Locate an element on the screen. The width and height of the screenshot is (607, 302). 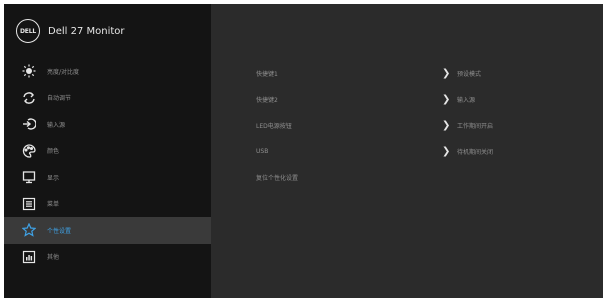
sidebar-item-label: 菜单 is located at coordinates (53, 205).